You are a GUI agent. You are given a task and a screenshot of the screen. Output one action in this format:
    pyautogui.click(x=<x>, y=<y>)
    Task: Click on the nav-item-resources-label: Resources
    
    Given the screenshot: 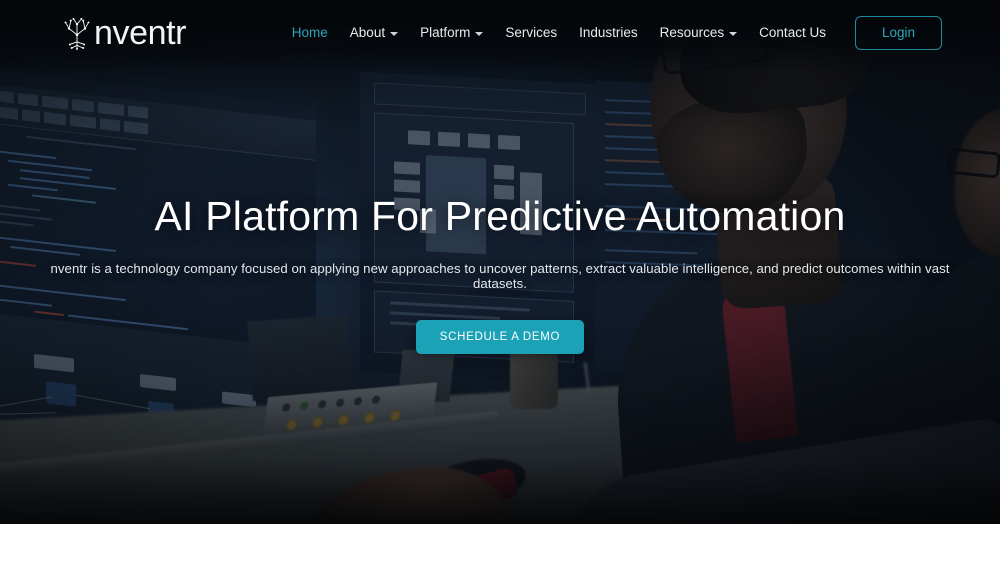 What is the action you would take?
    pyautogui.click(x=692, y=33)
    